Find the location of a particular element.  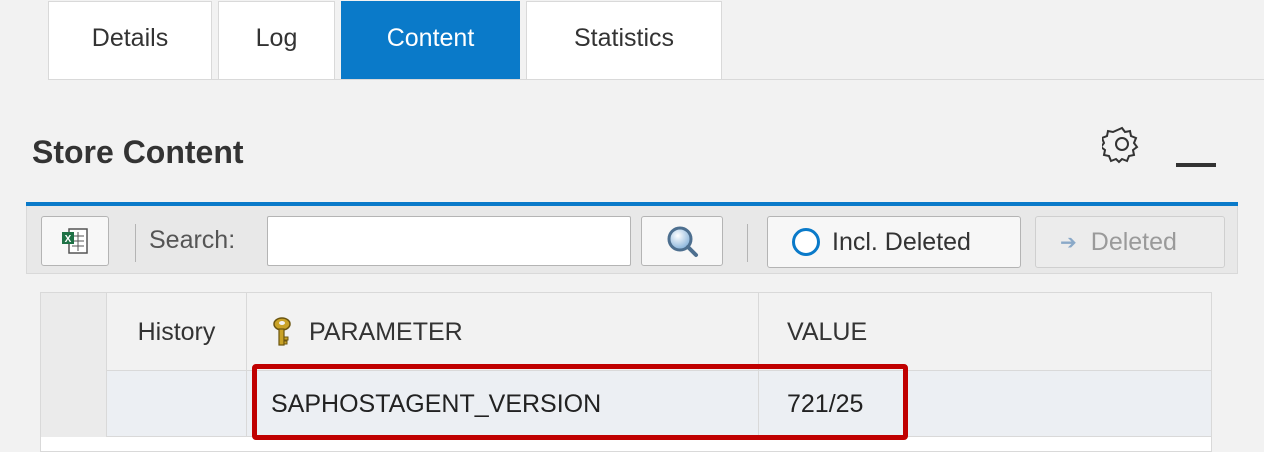

svg-text: X is located at coordinates (68, 239).